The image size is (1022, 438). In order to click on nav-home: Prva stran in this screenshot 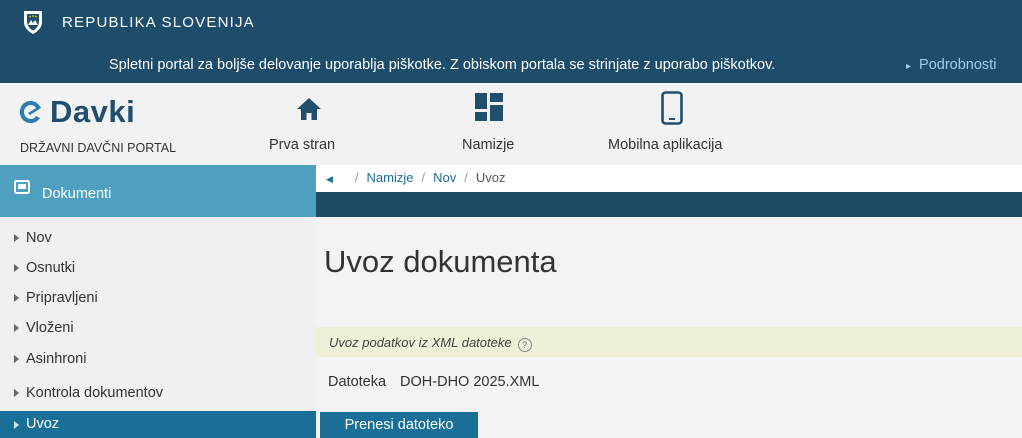, I will do `click(308, 124)`.